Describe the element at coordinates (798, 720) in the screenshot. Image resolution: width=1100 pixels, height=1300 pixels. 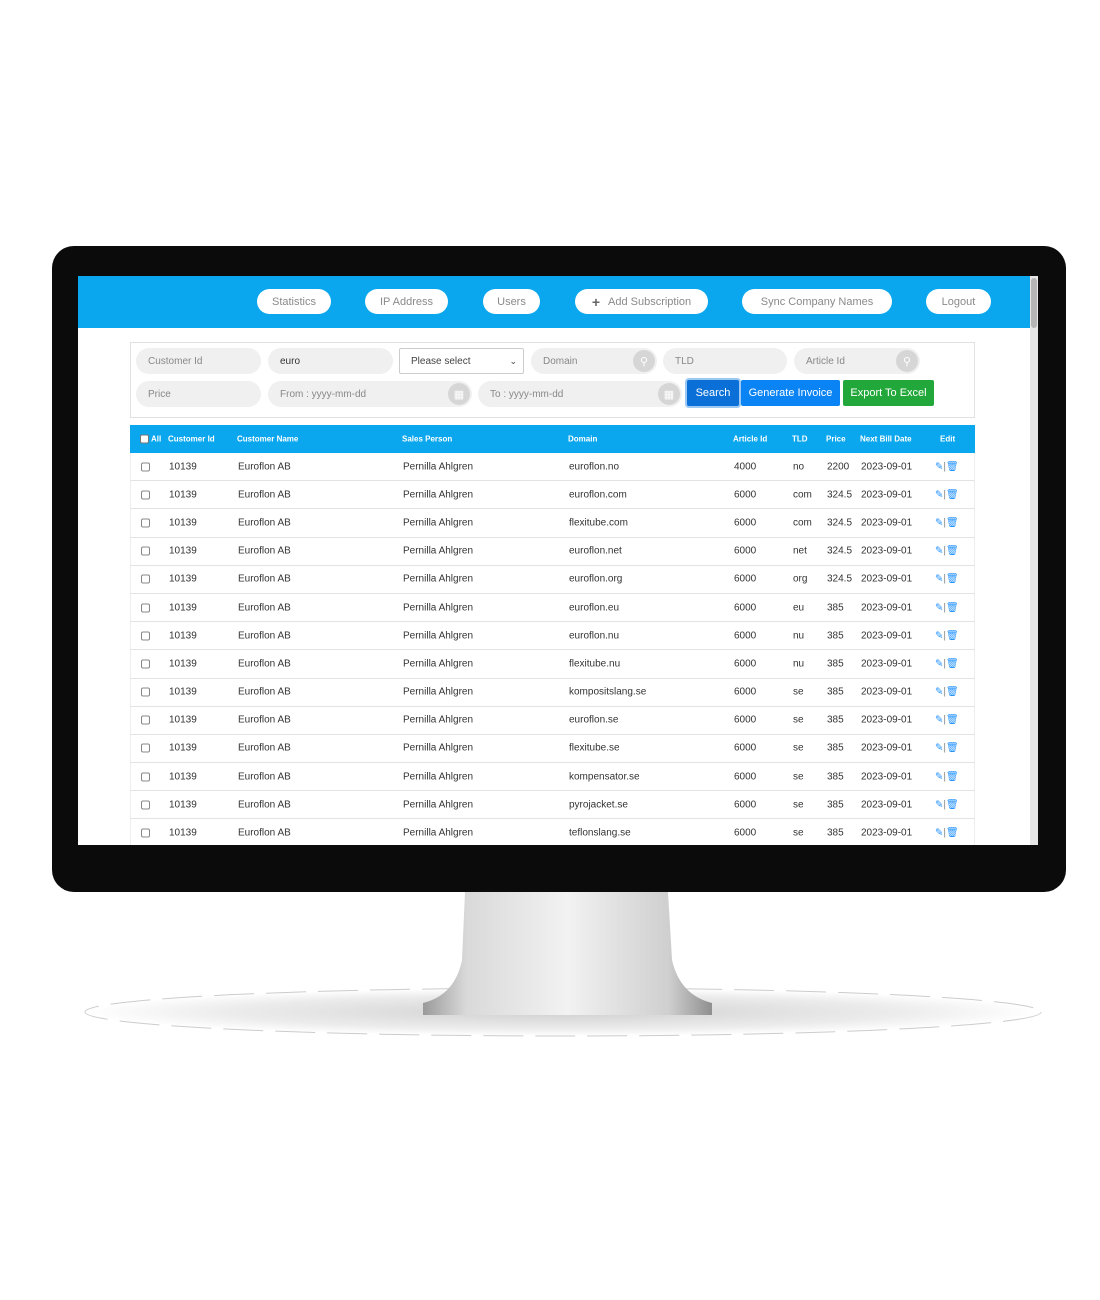
I see `cell-tld: se` at that location.